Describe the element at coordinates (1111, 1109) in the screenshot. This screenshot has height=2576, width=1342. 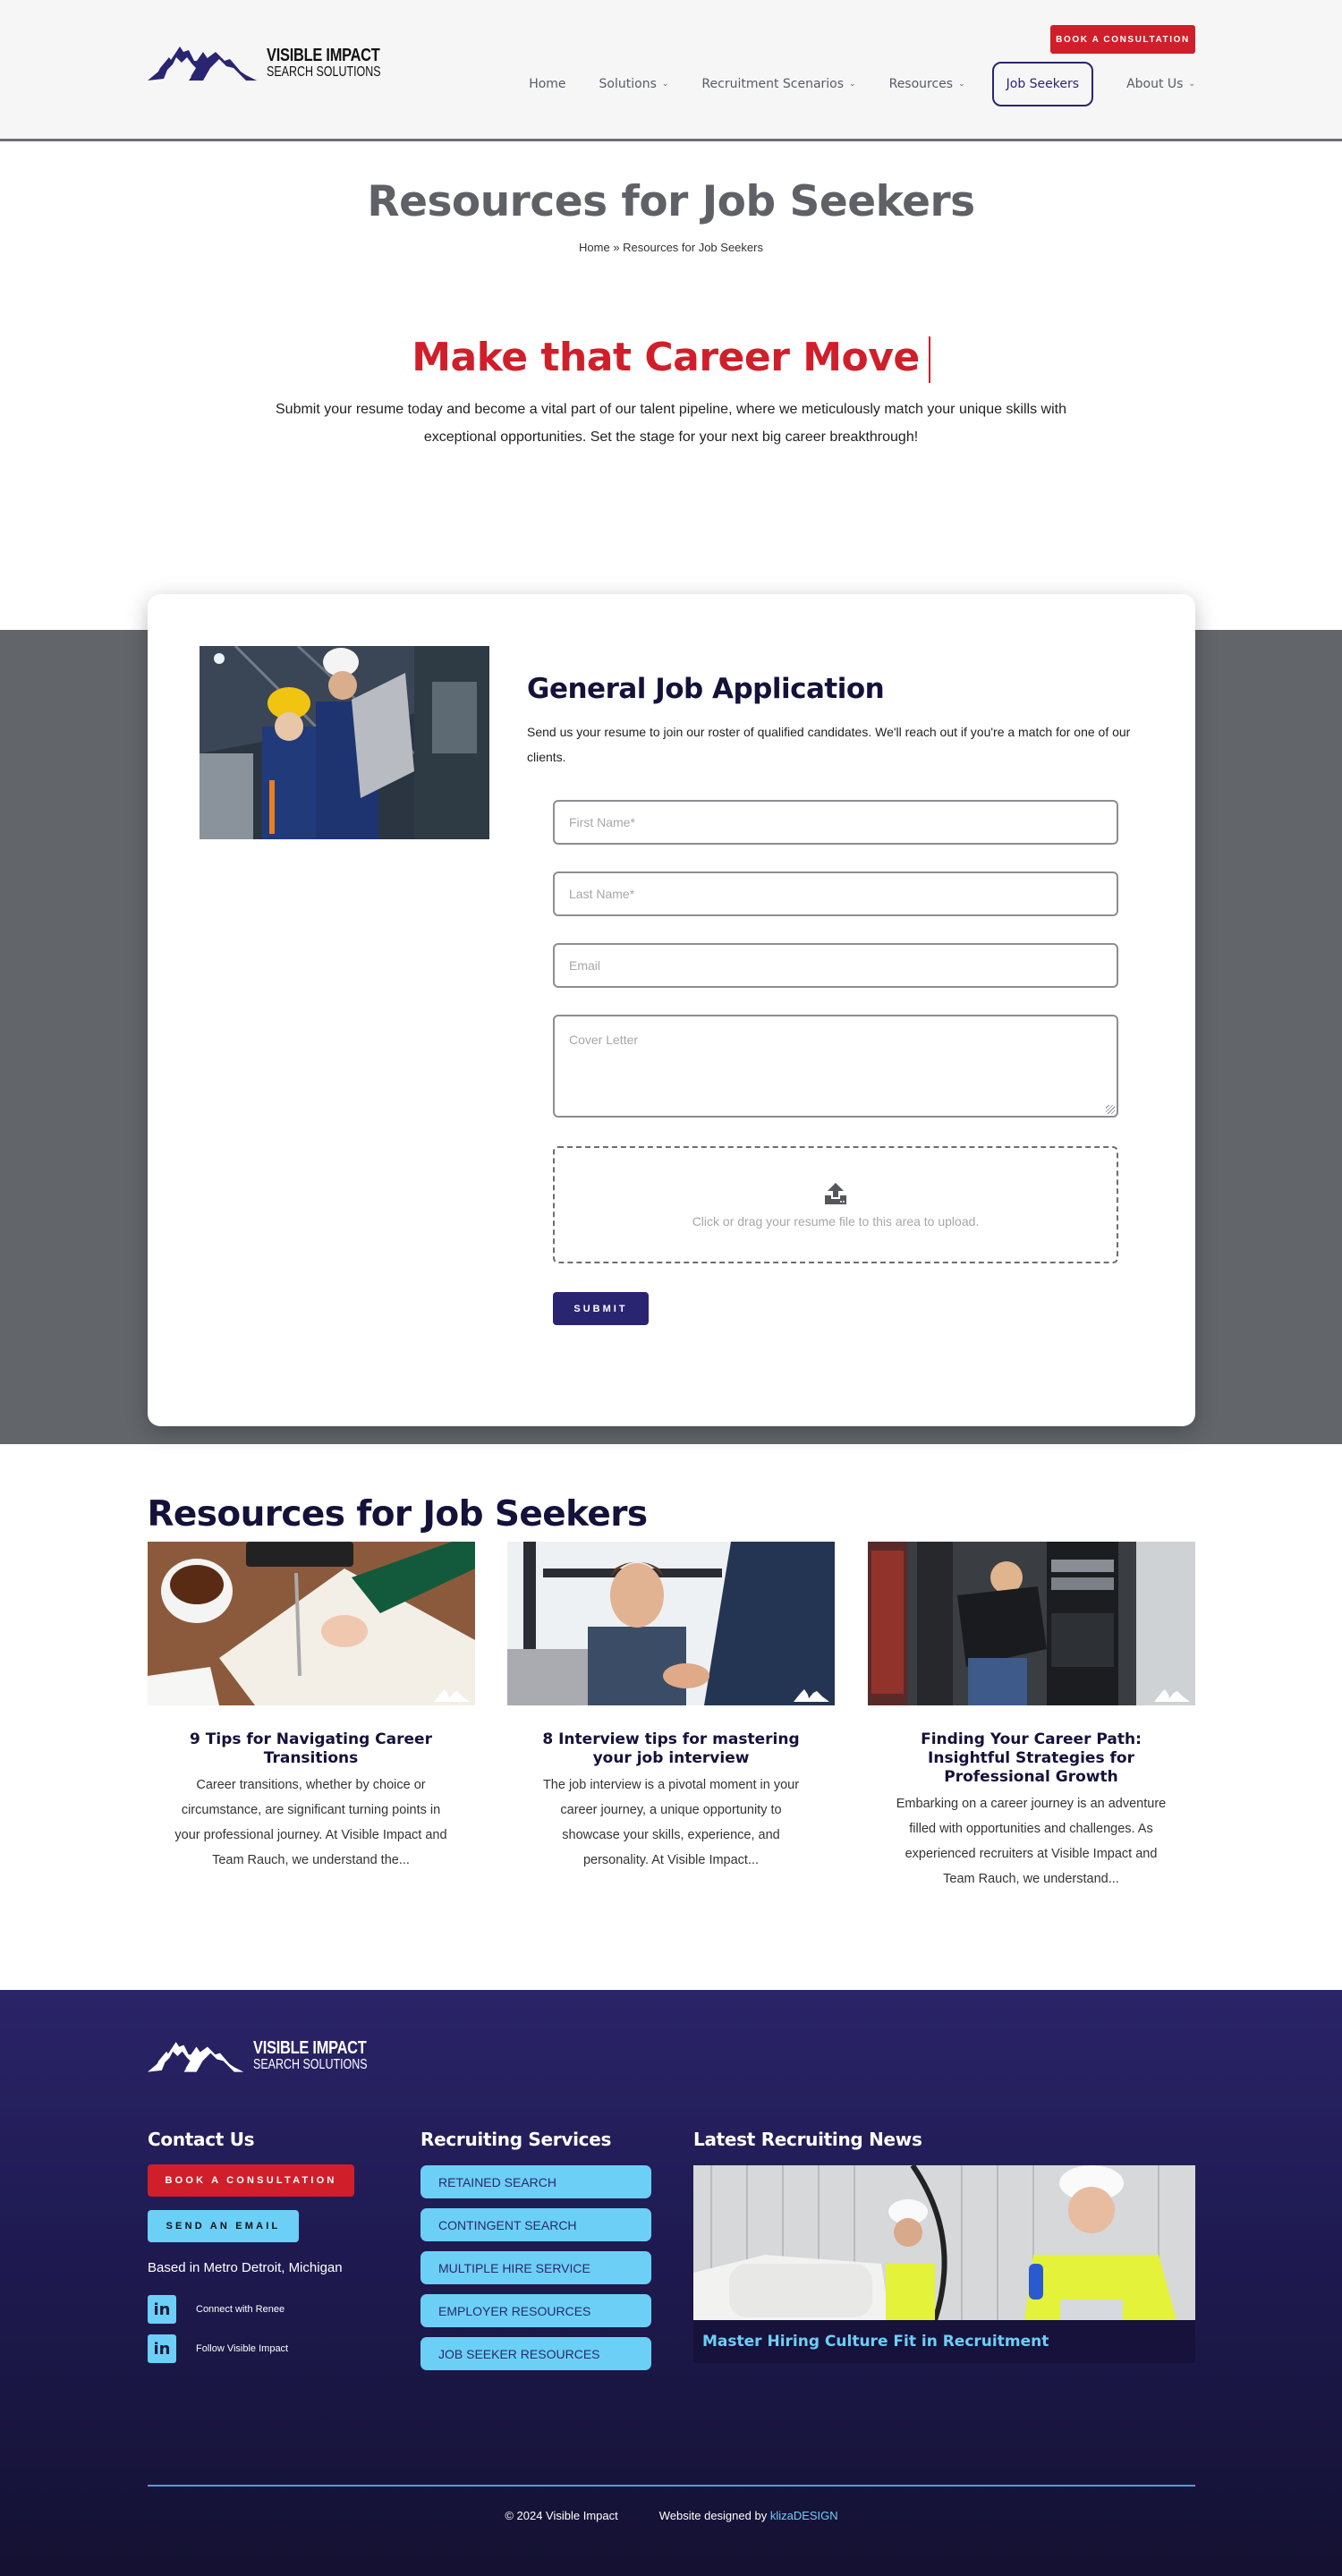
I see `resize-handle` at that location.